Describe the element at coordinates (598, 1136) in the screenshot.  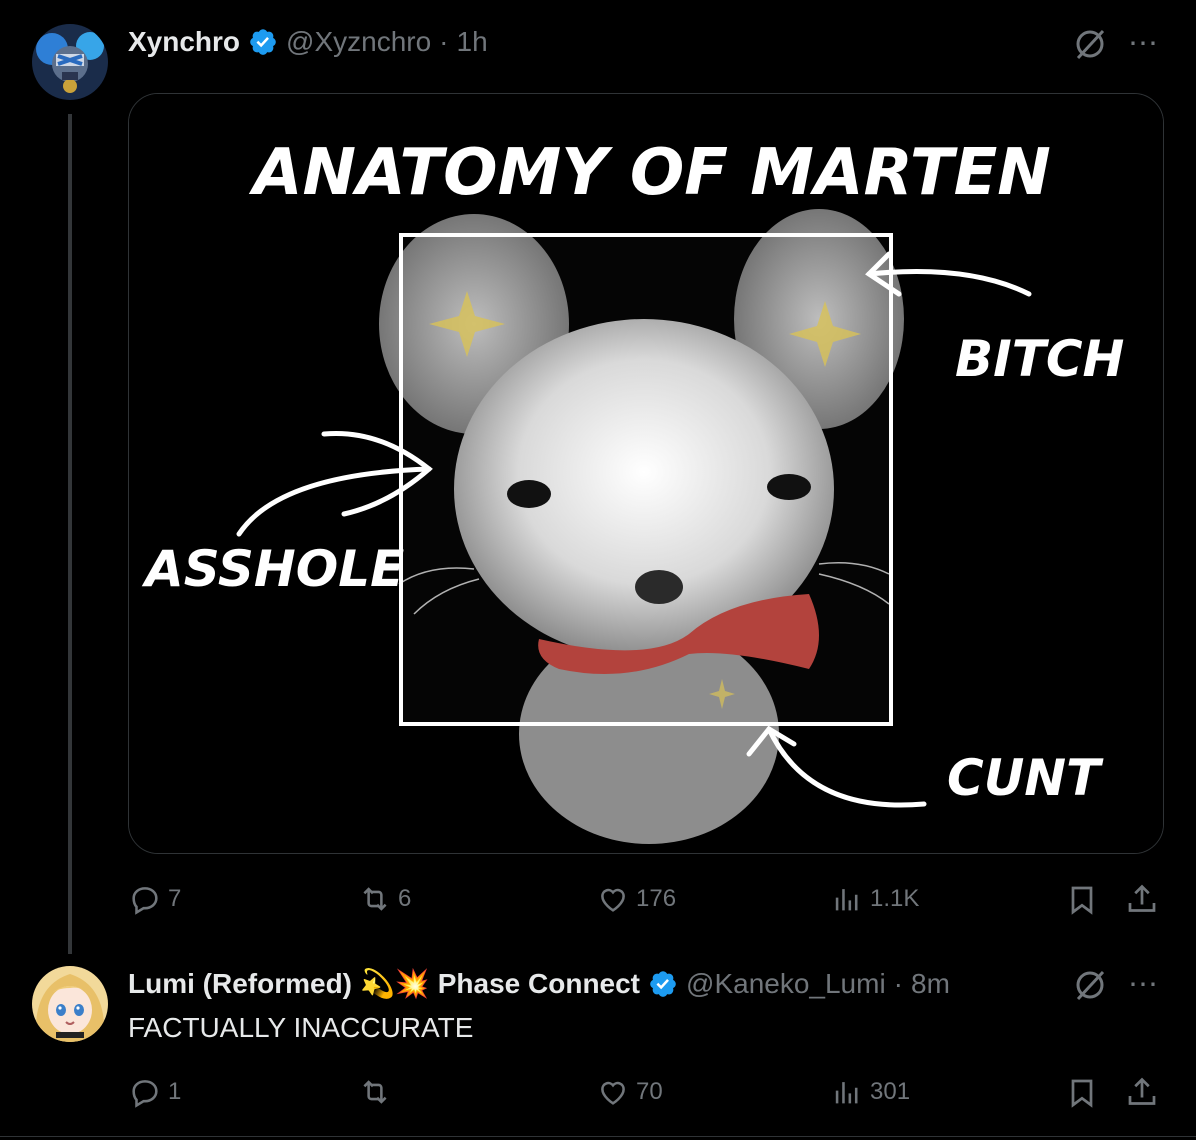
I see `divider` at that location.